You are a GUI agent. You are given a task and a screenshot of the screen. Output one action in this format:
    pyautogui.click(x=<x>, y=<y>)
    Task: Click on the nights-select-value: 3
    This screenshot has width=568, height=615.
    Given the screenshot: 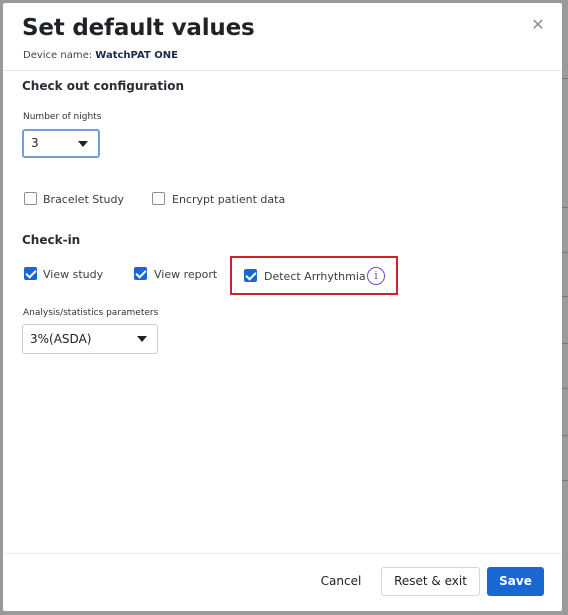 What is the action you would take?
    pyautogui.click(x=35, y=143)
    